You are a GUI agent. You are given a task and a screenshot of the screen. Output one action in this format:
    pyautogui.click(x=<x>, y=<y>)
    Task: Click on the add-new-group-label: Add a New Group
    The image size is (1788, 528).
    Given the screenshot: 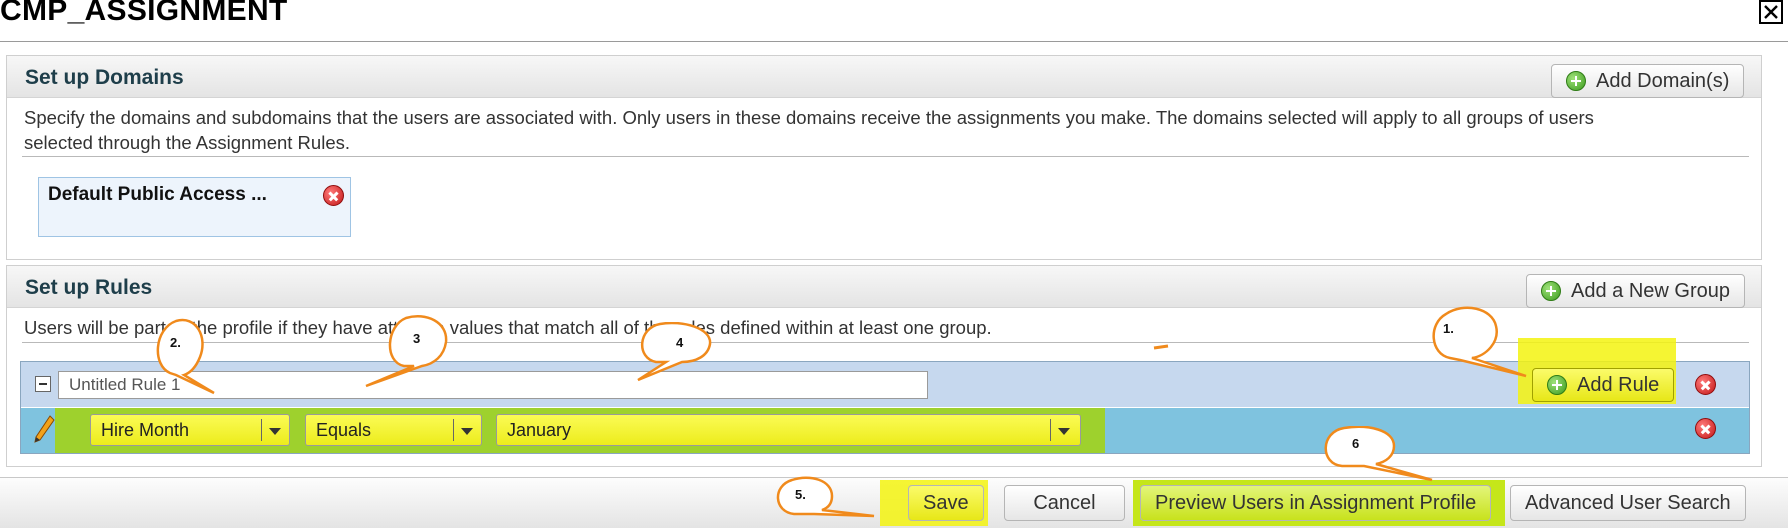 What is the action you would take?
    pyautogui.click(x=1650, y=290)
    